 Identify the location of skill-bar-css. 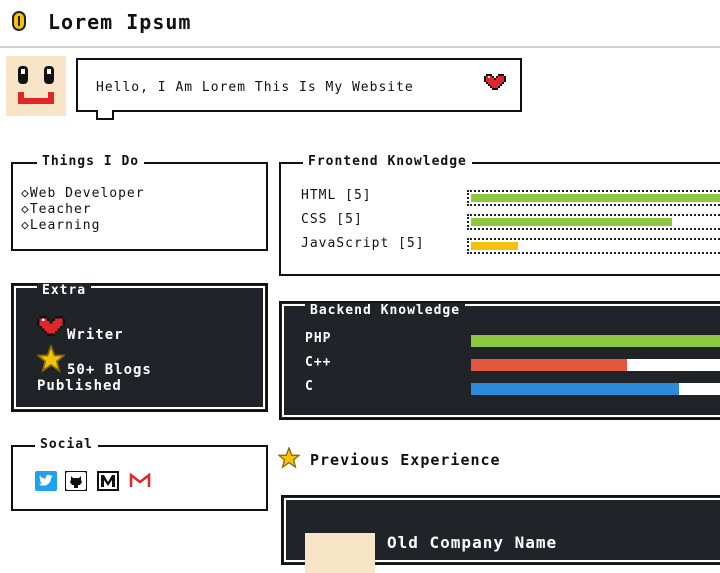
(593, 222).